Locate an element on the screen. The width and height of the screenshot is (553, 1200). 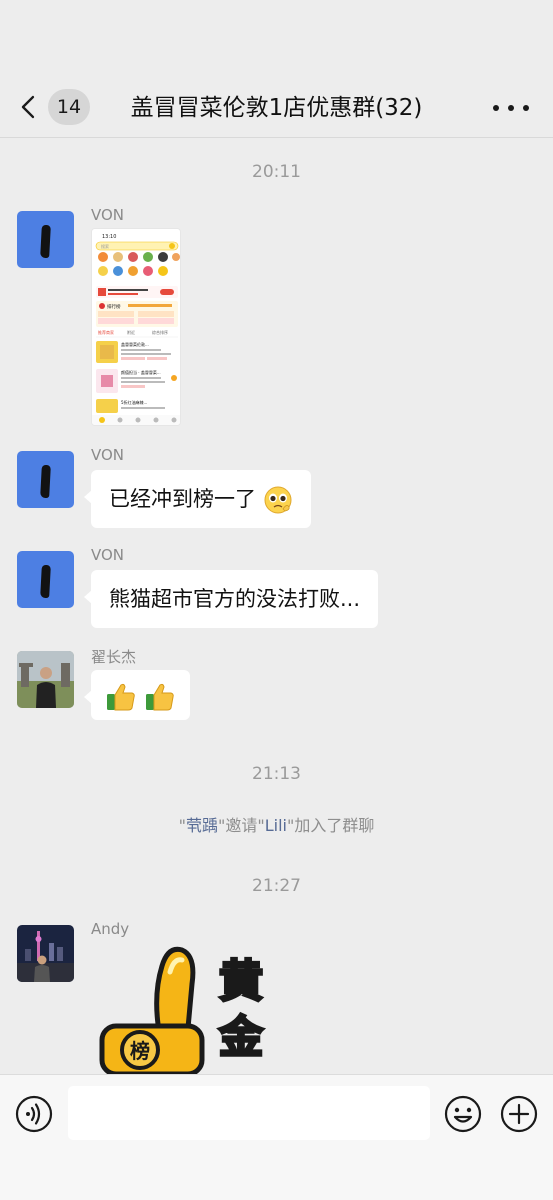
chat-header: 14 盖冒冒菜伦敦1店优惠群(32) is located at coordinates (276, 69).